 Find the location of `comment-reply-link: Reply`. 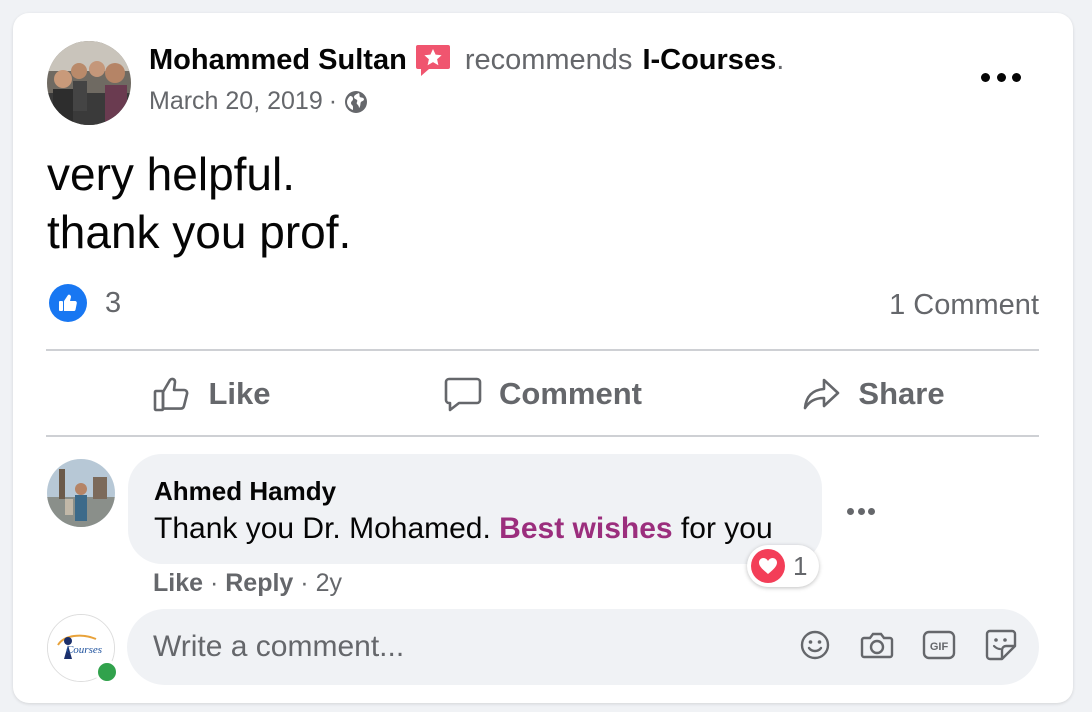

comment-reply-link: Reply is located at coordinates (259, 583).